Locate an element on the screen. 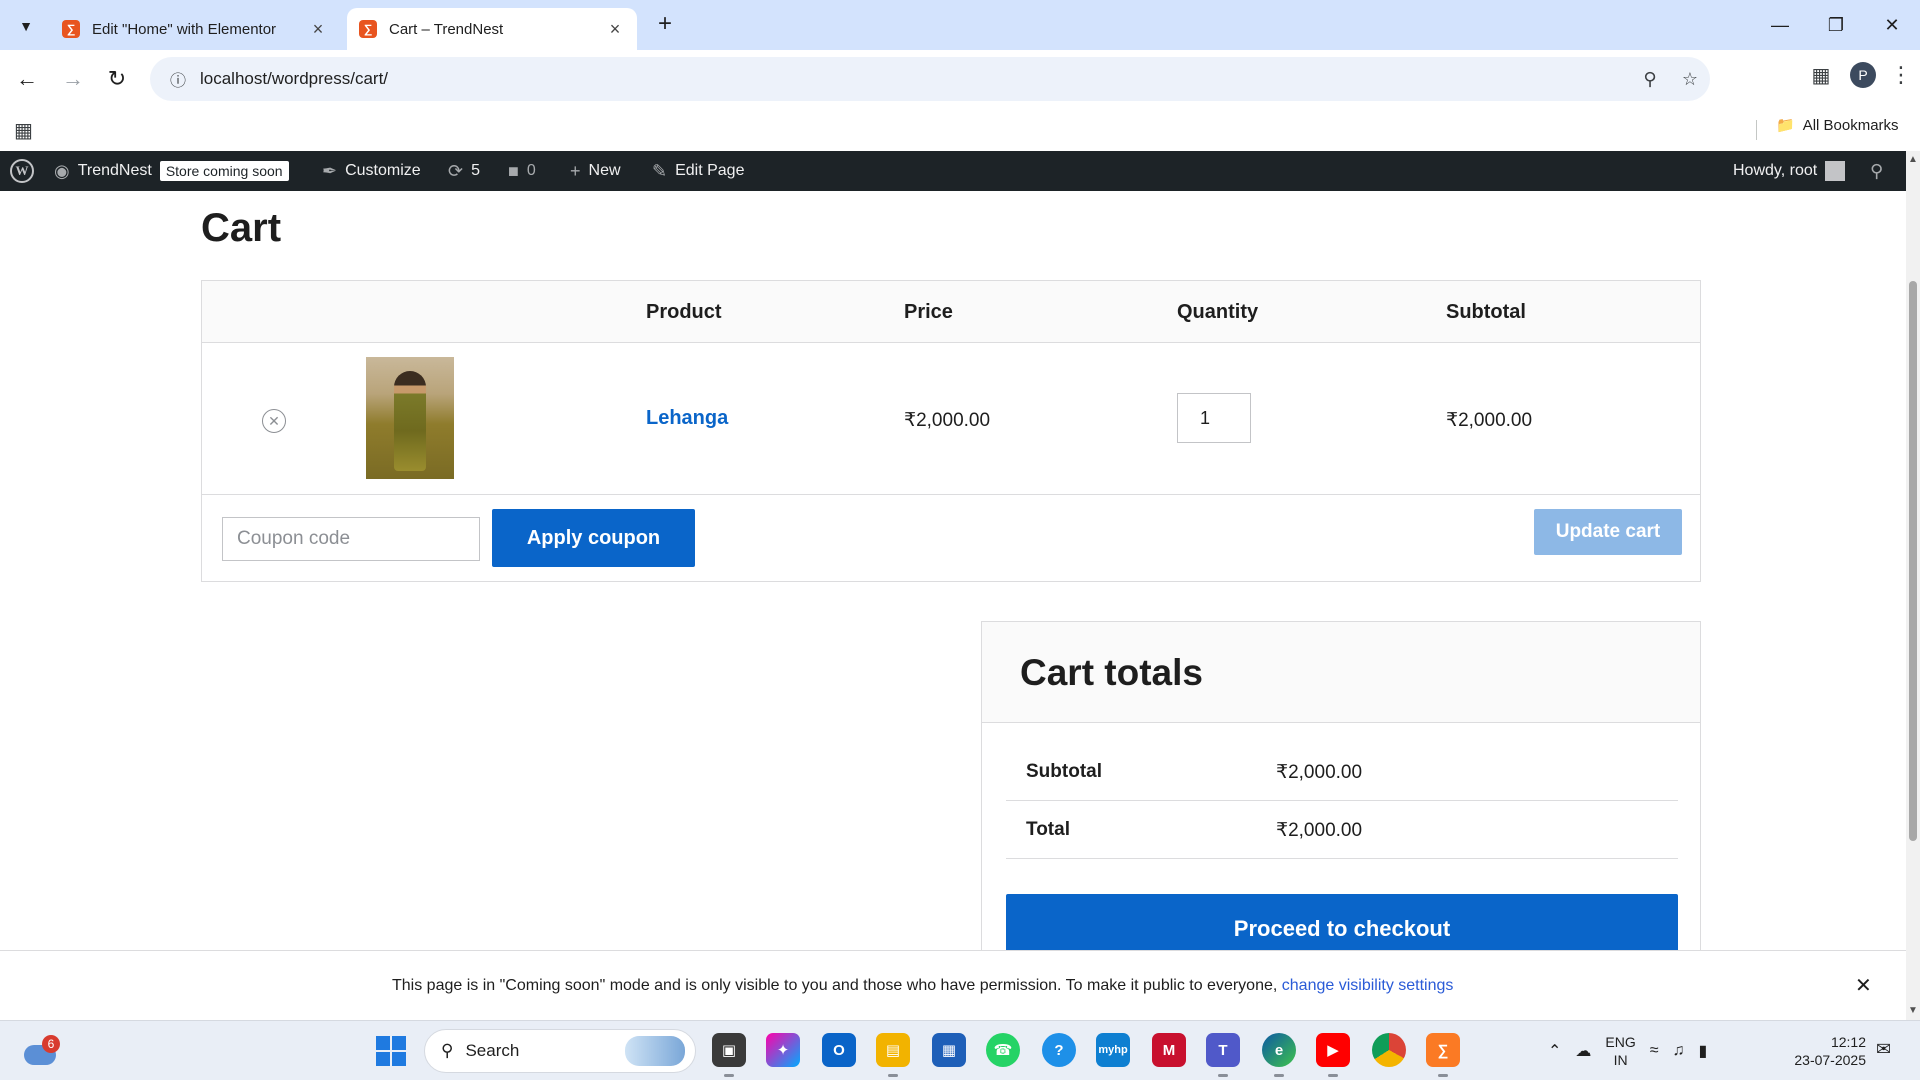 Image resolution: width=1920 pixels, height=1080 pixels. close-window-icon: ✕ is located at coordinates (1892, 25).